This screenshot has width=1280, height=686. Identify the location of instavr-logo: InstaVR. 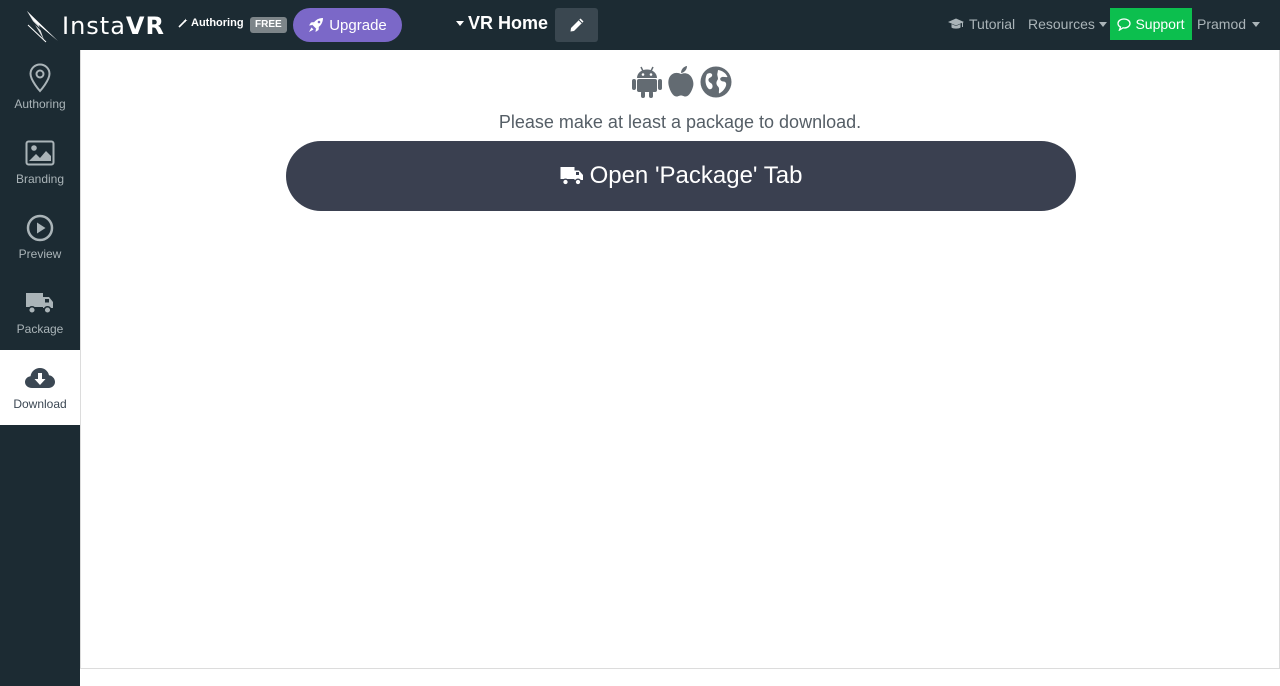
(95, 26).